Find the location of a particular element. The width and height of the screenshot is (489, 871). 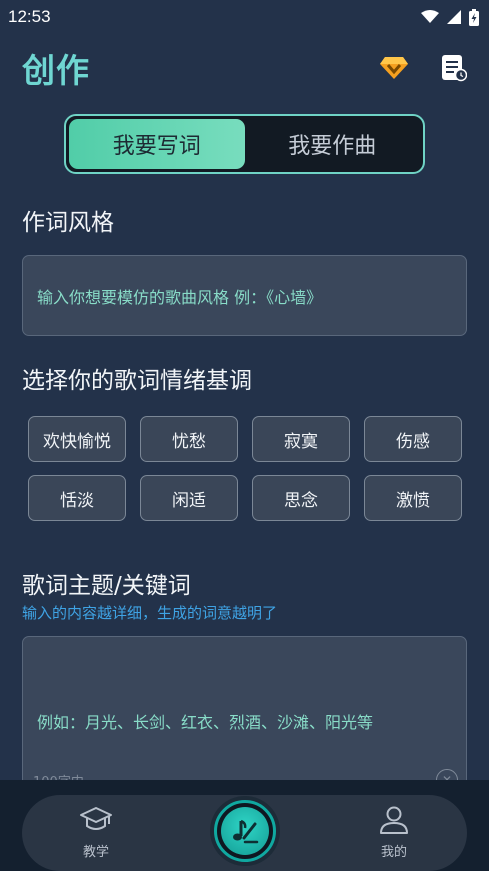

nav-item-mine: 我的 is located at coordinates (394, 832).